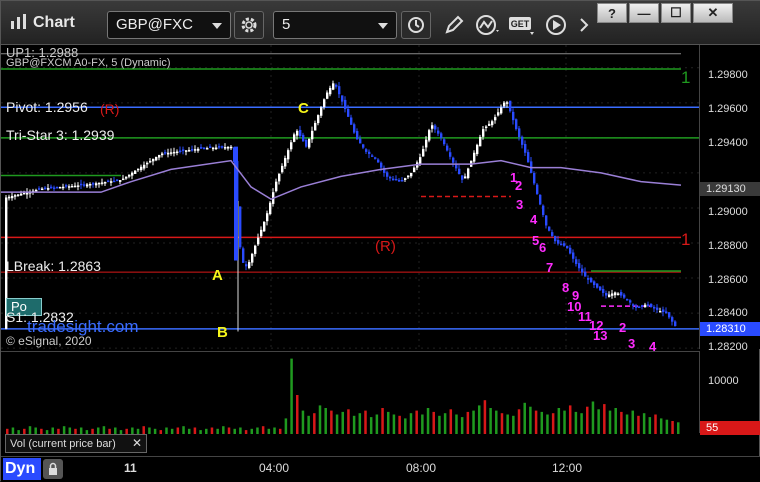 The image size is (760, 482). I want to click on dynamic-button: Dyn, so click(22, 469).